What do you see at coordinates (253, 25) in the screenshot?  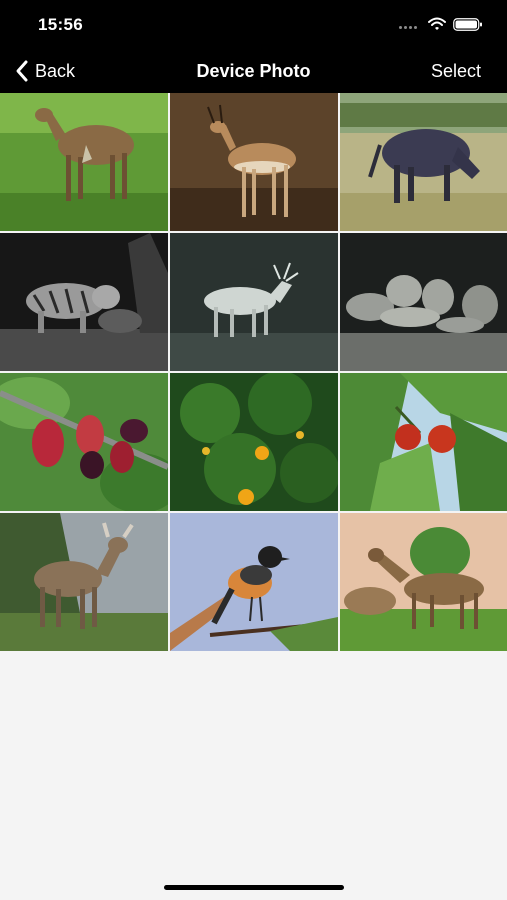 I see `status-bar: 15:56` at bounding box center [253, 25].